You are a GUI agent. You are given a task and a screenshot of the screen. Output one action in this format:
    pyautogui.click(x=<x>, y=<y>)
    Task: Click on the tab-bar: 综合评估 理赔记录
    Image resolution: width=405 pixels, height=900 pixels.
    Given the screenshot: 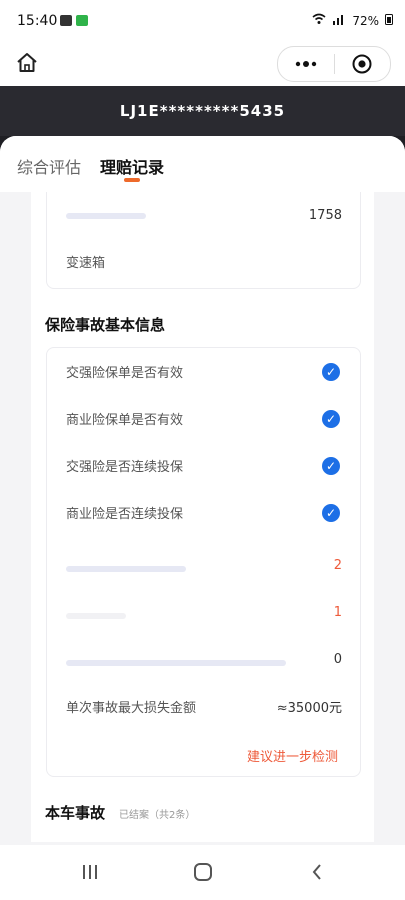 What is the action you would take?
    pyautogui.click(x=202, y=164)
    